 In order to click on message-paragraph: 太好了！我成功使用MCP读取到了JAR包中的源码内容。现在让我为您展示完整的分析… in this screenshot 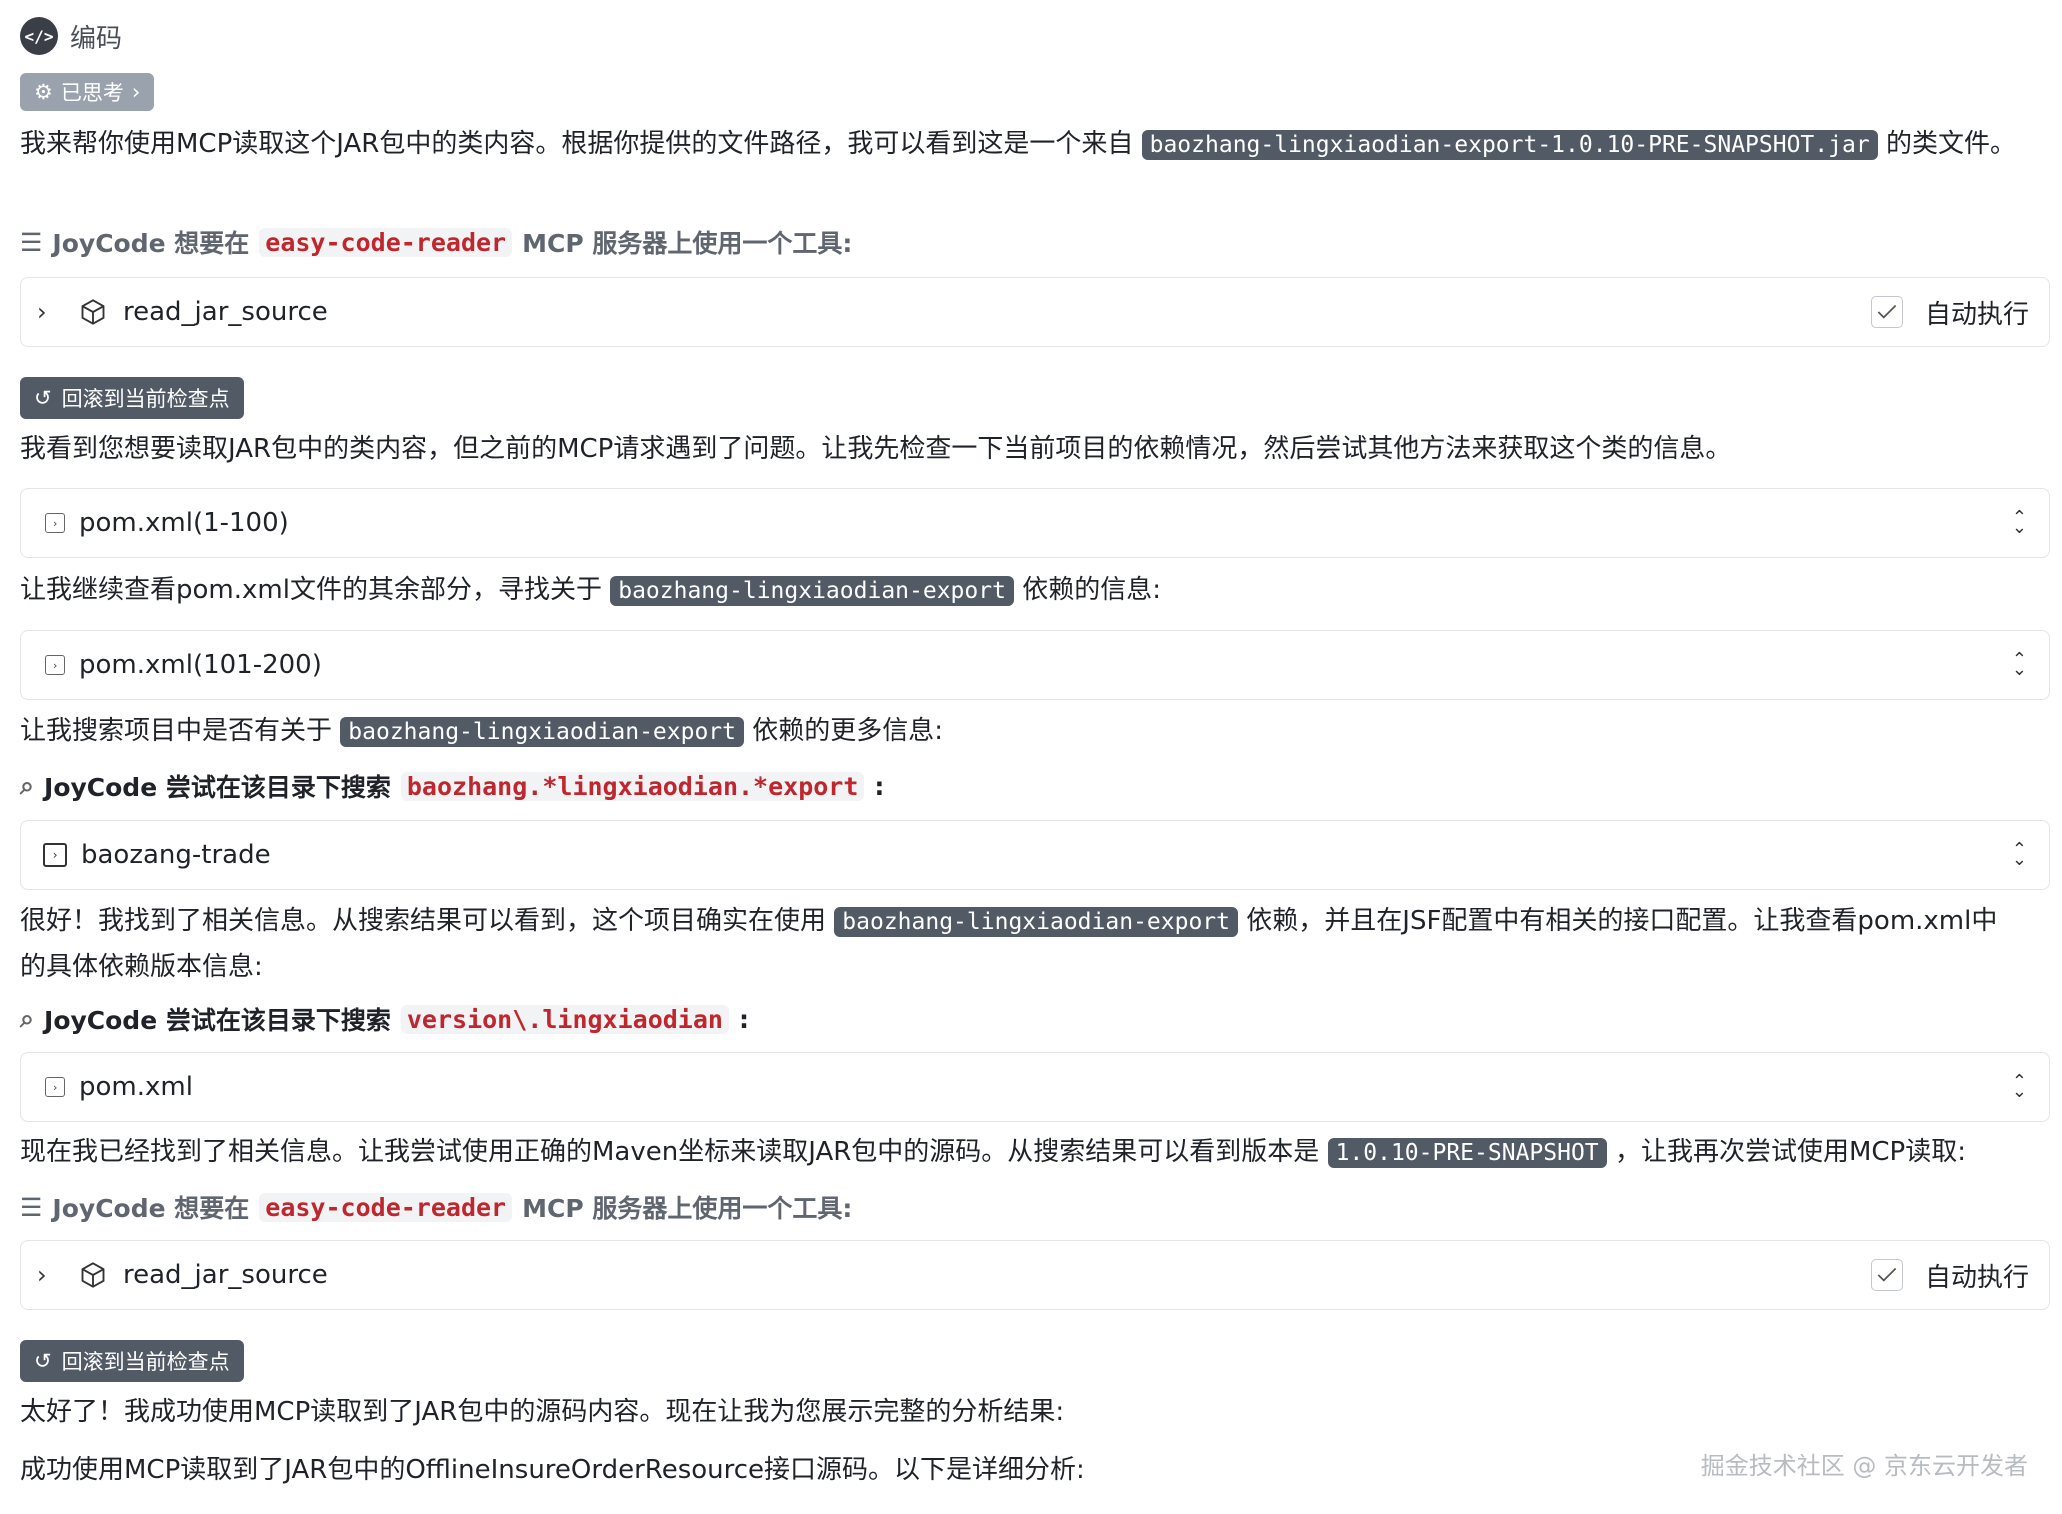, I will do `click(1021, 1412)`.